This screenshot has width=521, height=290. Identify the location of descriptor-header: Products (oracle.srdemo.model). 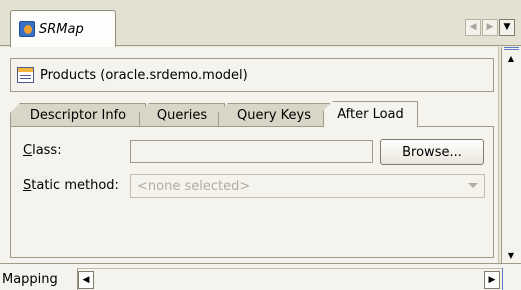
(252, 75).